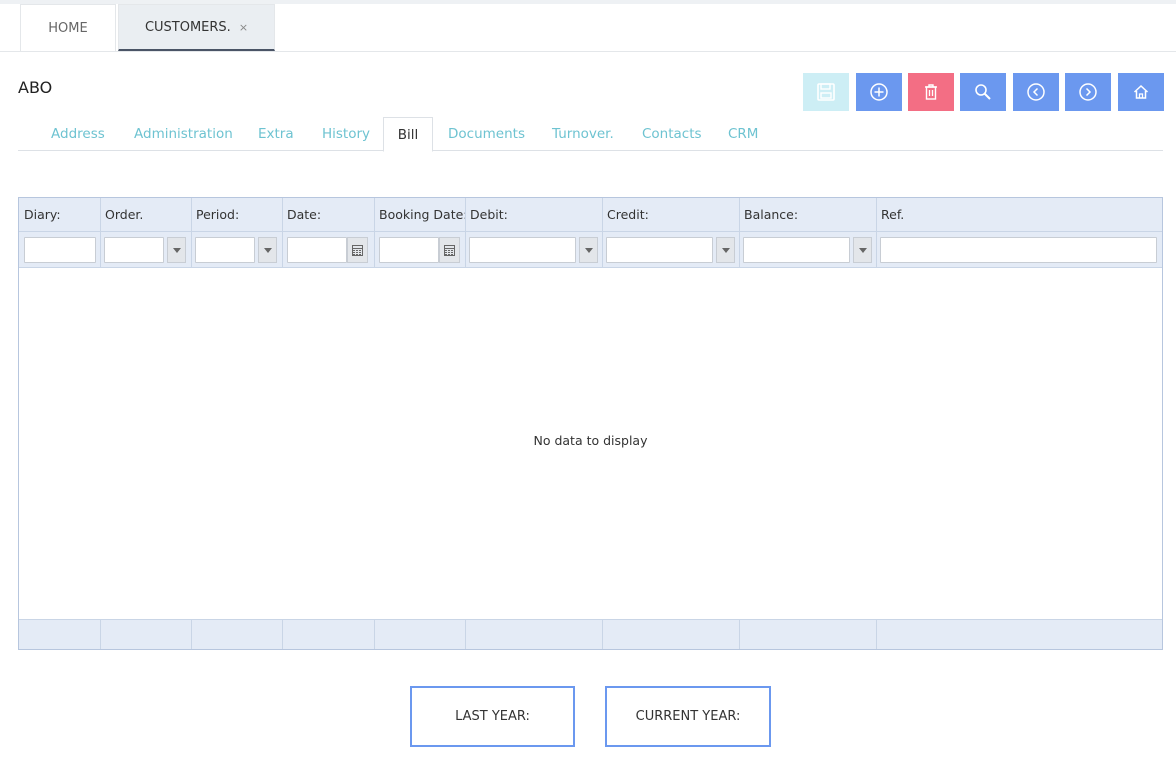 The image size is (1176, 765). I want to click on filter-booking-date-calendar-button, so click(449, 250).